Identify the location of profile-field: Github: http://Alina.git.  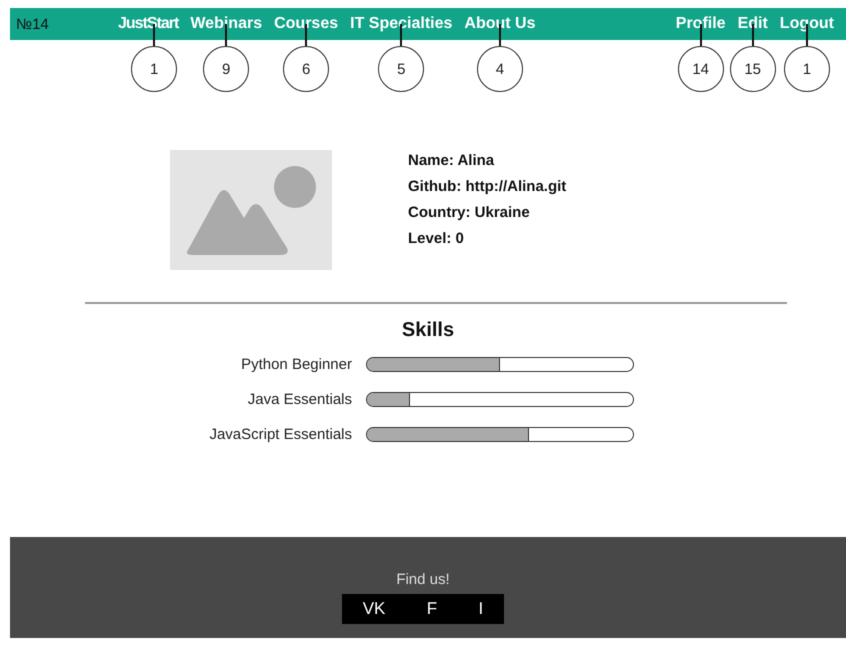
(487, 186).